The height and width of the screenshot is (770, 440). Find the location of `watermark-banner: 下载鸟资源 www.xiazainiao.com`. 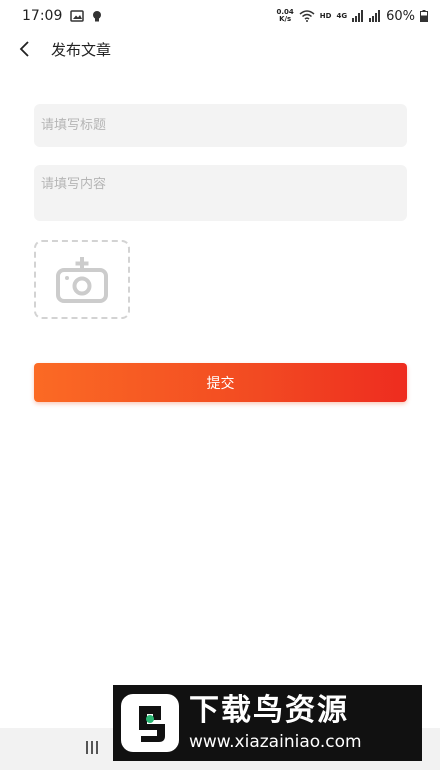

watermark-banner: 下载鸟资源 www.xiazainiao.com is located at coordinates (267, 723).